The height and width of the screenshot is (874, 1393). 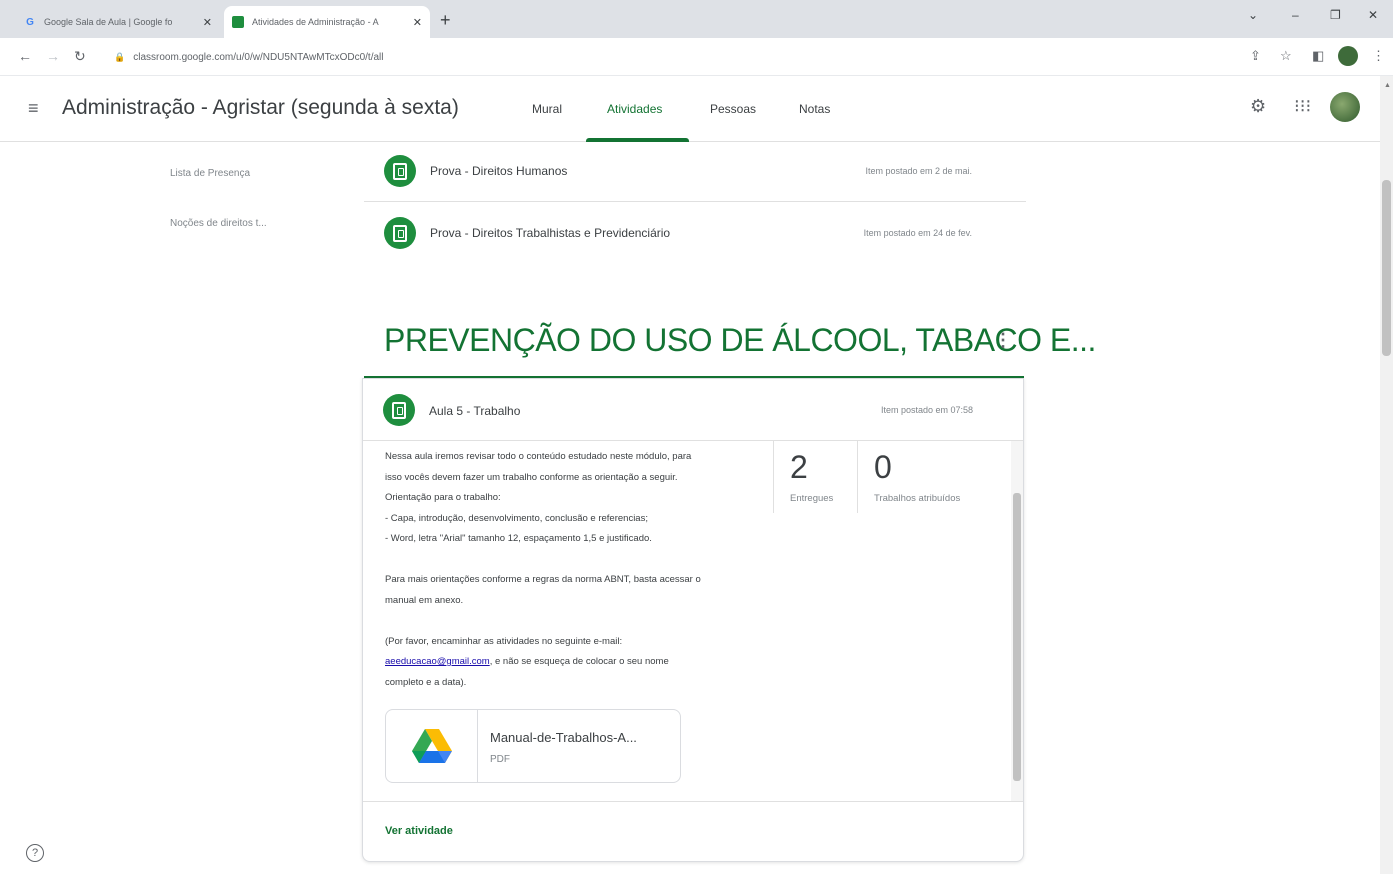 I want to click on item-posted-date: Item postado em 24 de fev., so click(x=917, y=233).